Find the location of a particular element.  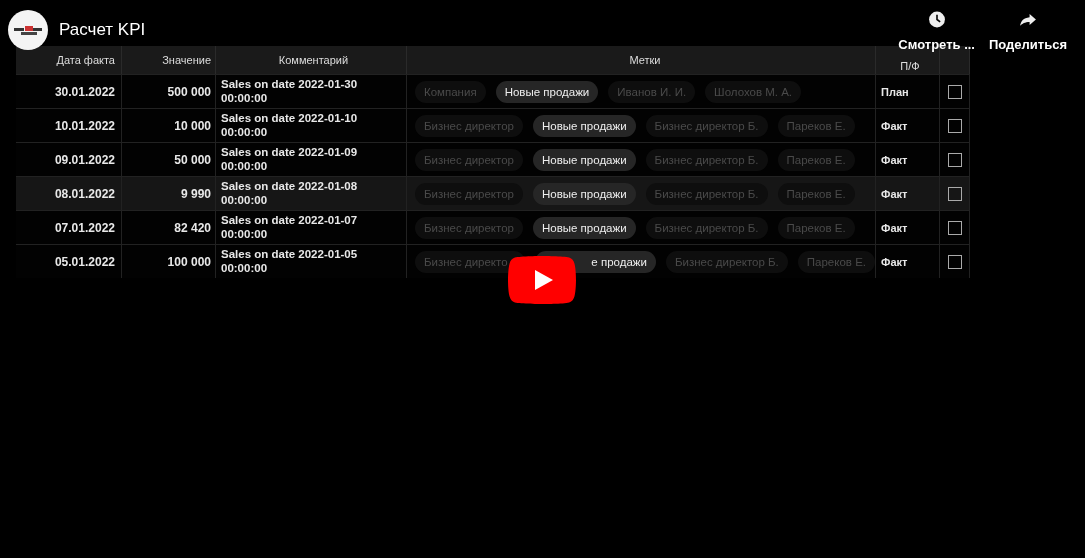

date-cell: 30.01.2022 is located at coordinates (84, 91).